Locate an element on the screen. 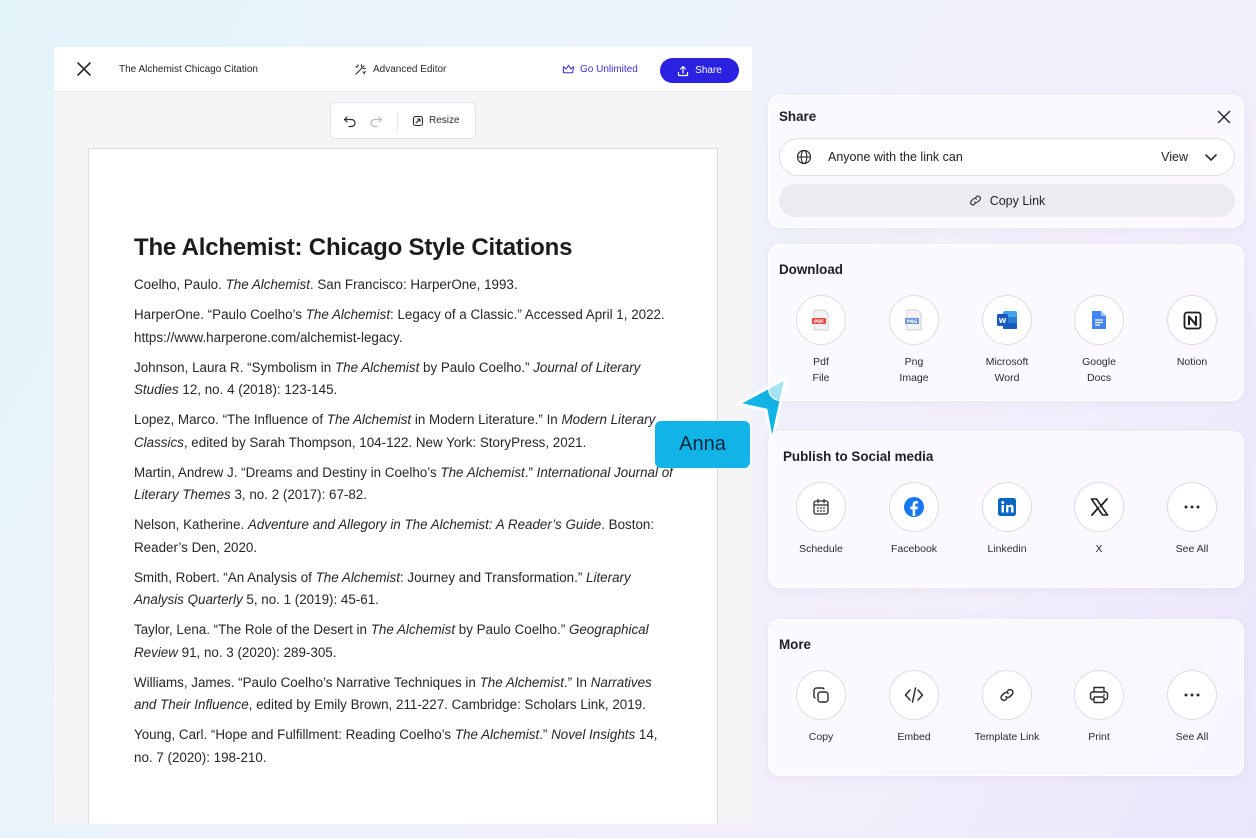 The height and width of the screenshot is (838, 1256). resize-icon is located at coordinates (418, 120).